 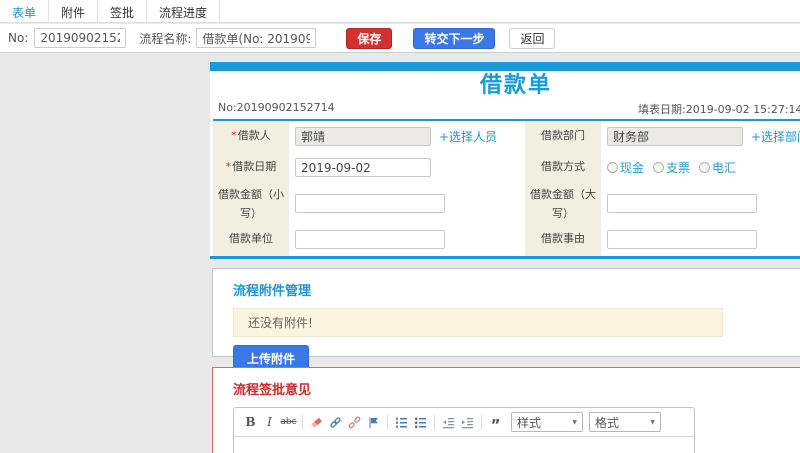 What do you see at coordinates (369, 38) in the screenshot?
I see `save-button: 保存` at bounding box center [369, 38].